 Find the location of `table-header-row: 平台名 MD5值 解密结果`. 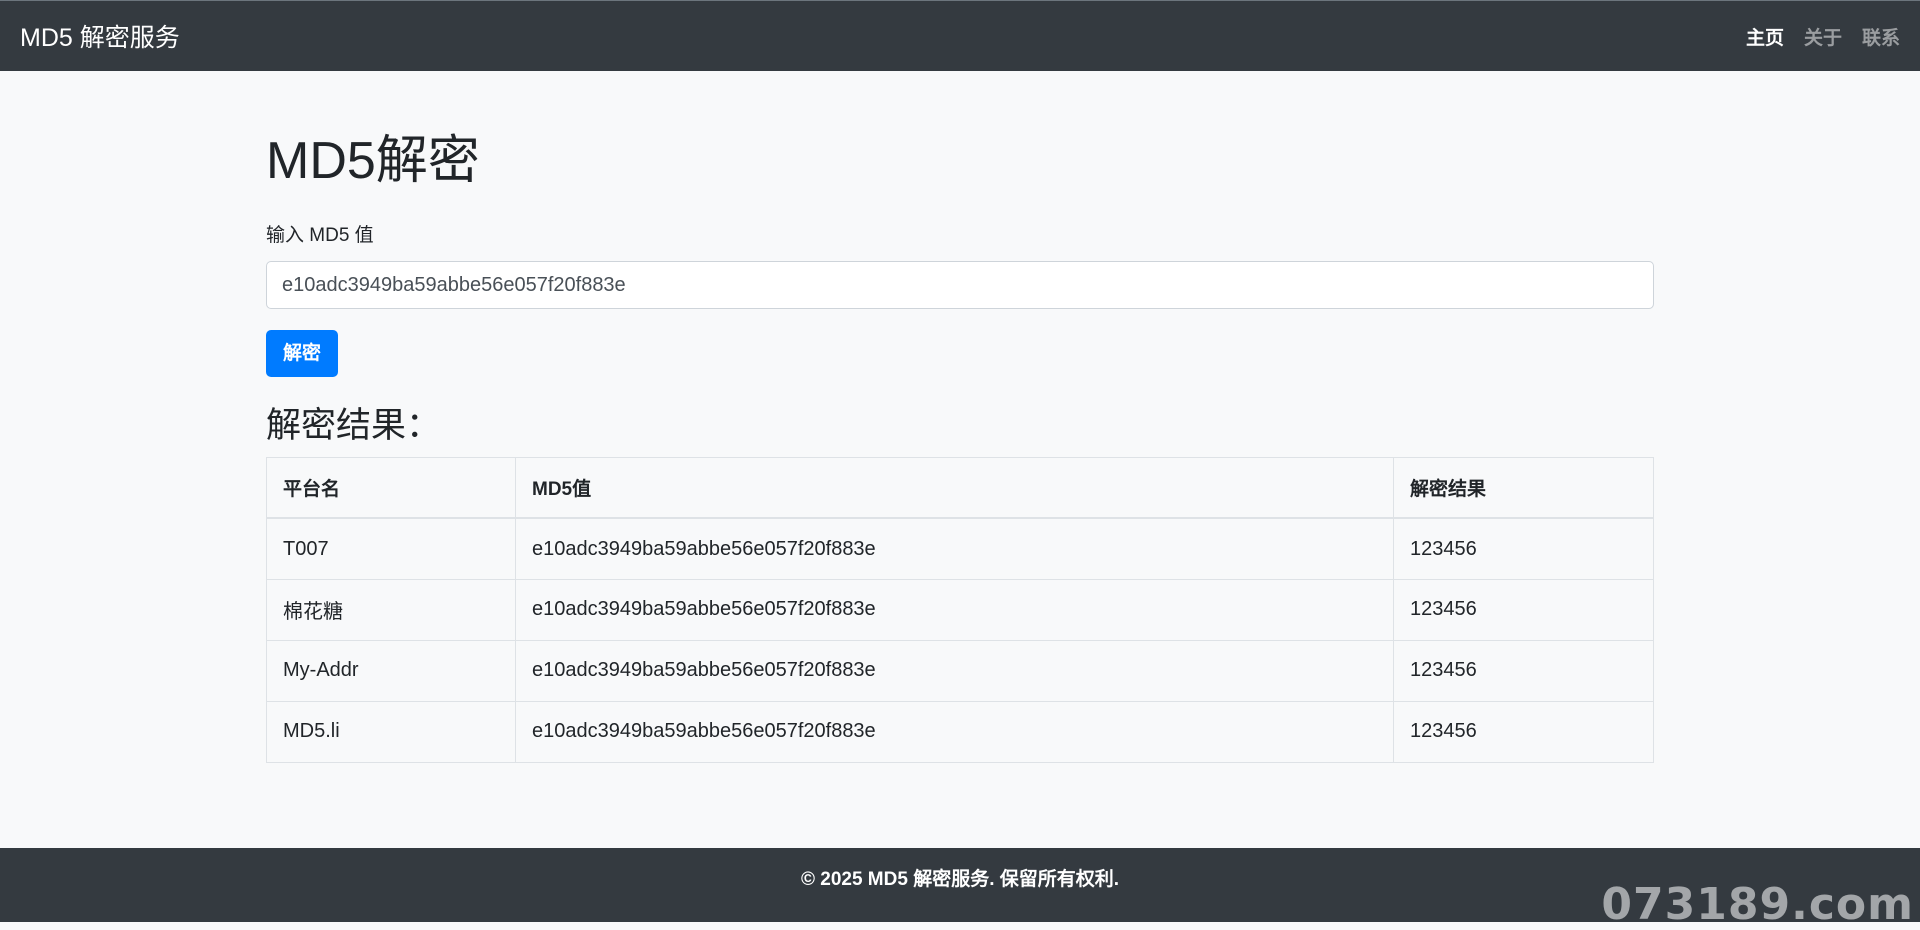

table-header-row: 平台名 MD5值 解密结果 is located at coordinates (960, 488).